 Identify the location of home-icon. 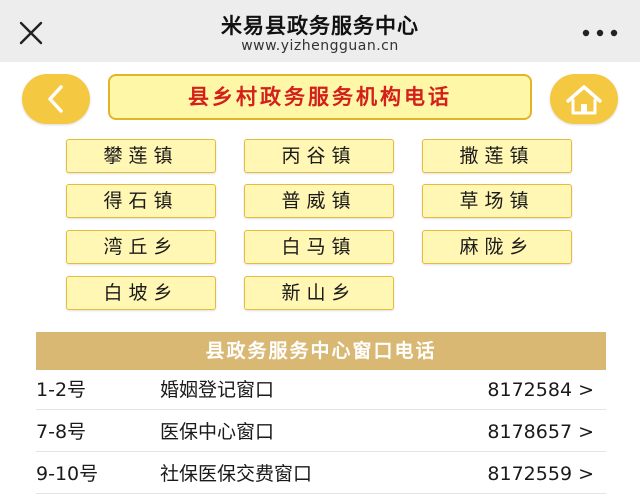
(584, 100).